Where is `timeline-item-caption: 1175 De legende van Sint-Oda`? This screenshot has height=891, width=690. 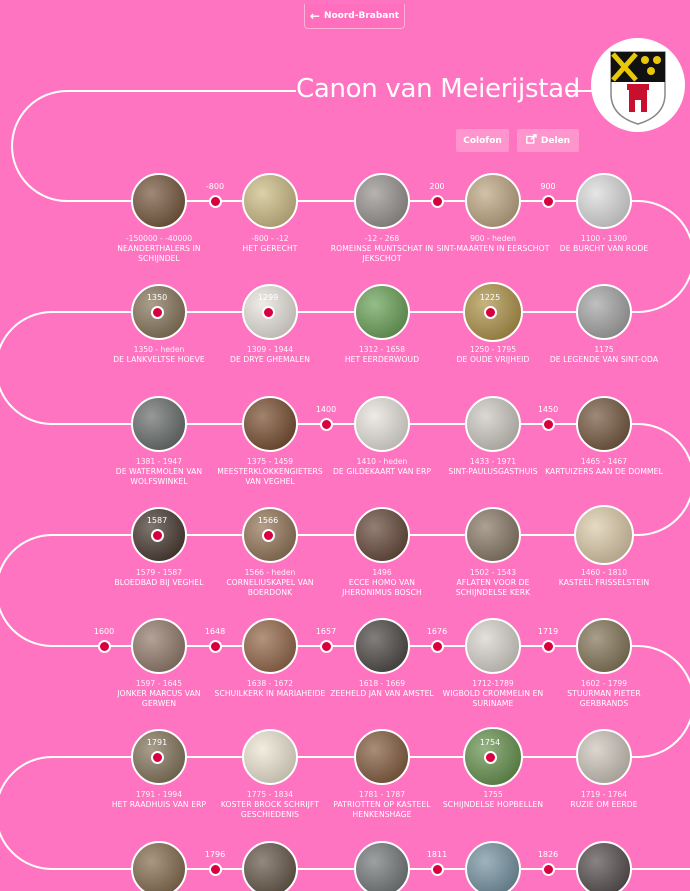
timeline-item-caption: 1175 De legende van Sint-Oda is located at coordinates (604, 355).